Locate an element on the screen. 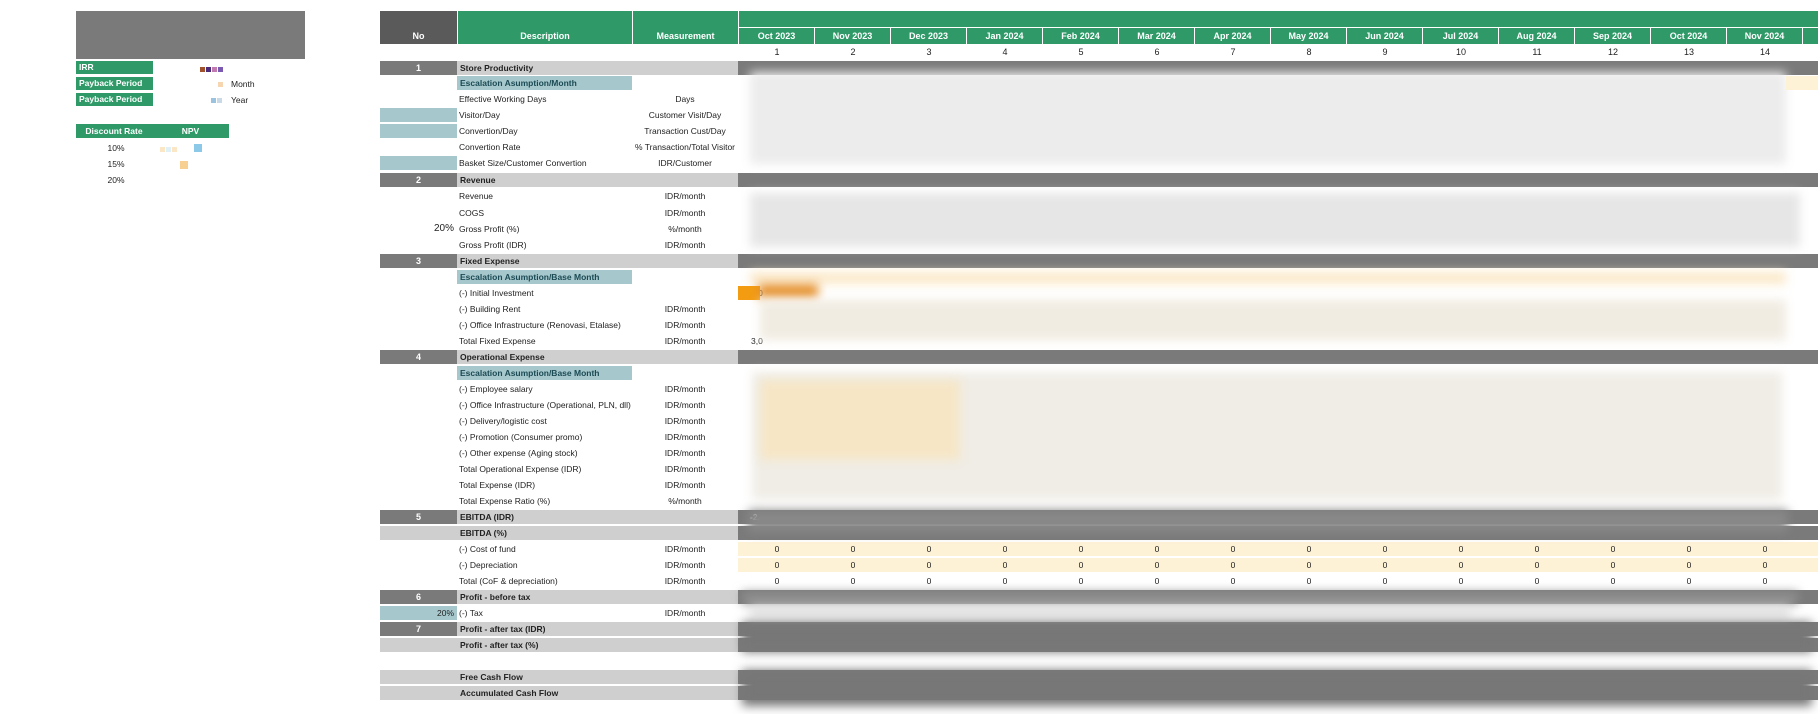 This screenshot has width=1818, height=714. cash-flow-redacted is located at coordinates (1277, 688).